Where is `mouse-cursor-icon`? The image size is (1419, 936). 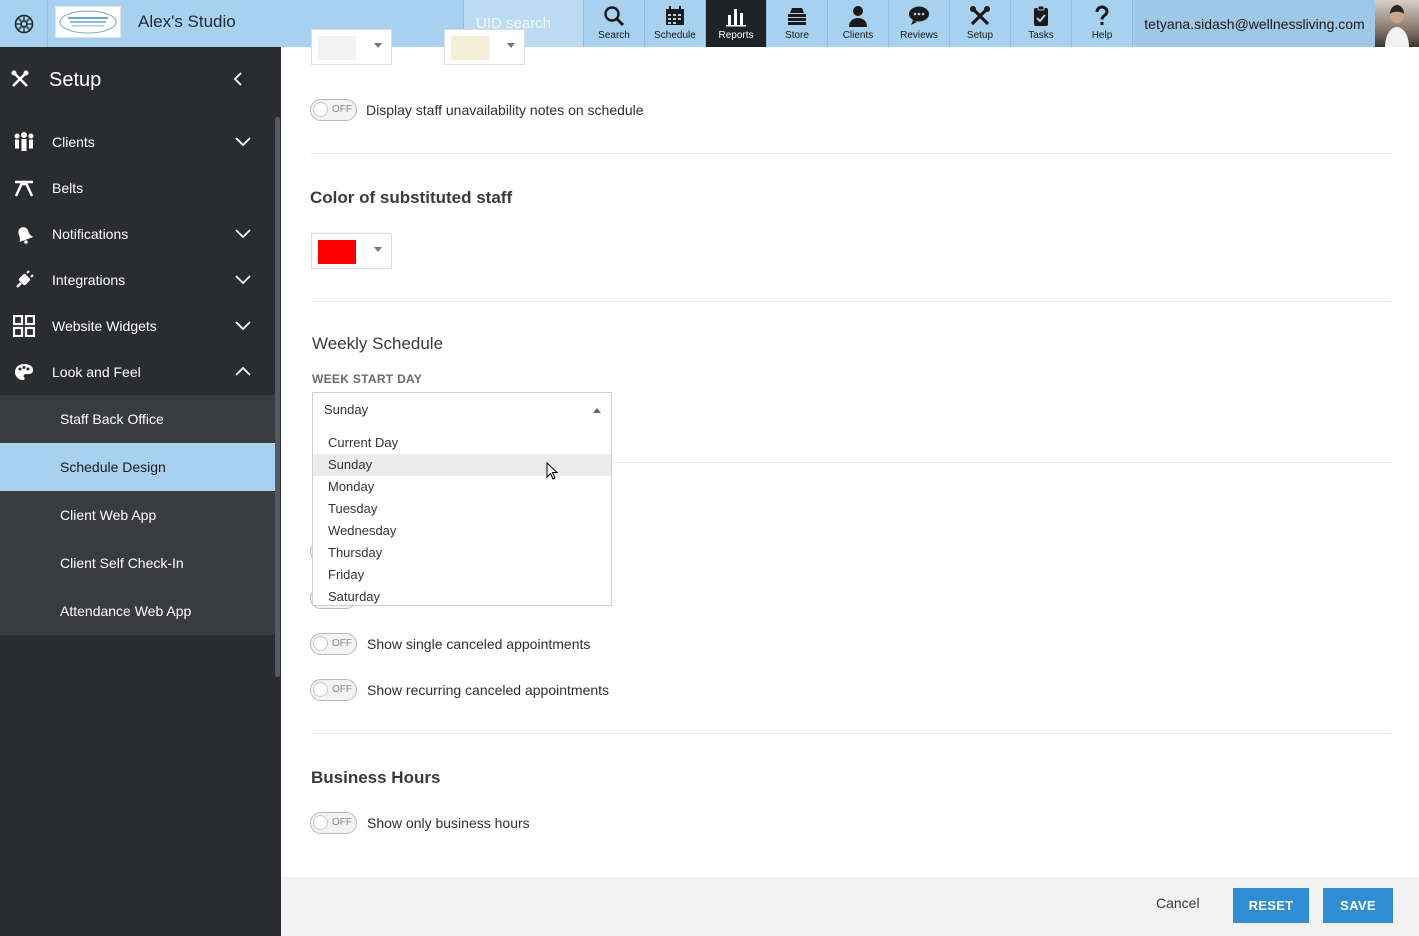
mouse-cursor-icon is located at coordinates (552, 471).